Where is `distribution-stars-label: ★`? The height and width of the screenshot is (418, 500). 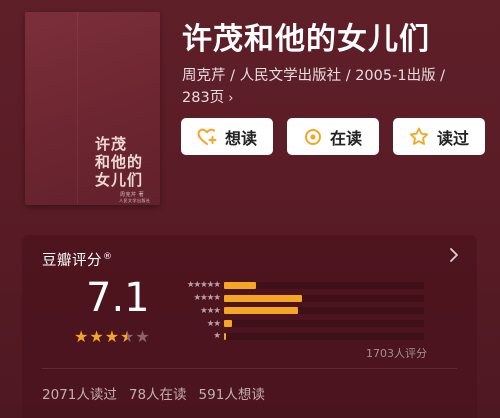
distribution-stars-label: ★ is located at coordinates (217, 336).